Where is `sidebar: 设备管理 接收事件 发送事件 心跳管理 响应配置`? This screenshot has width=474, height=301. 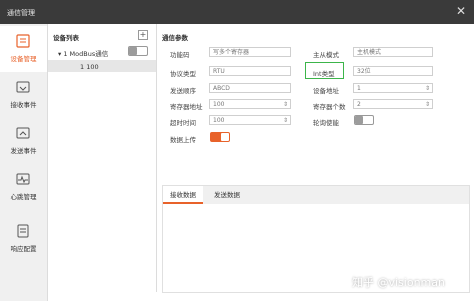 sidebar: 设备管理 接收事件 发送事件 心跳管理 响应配置 is located at coordinates (24, 162).